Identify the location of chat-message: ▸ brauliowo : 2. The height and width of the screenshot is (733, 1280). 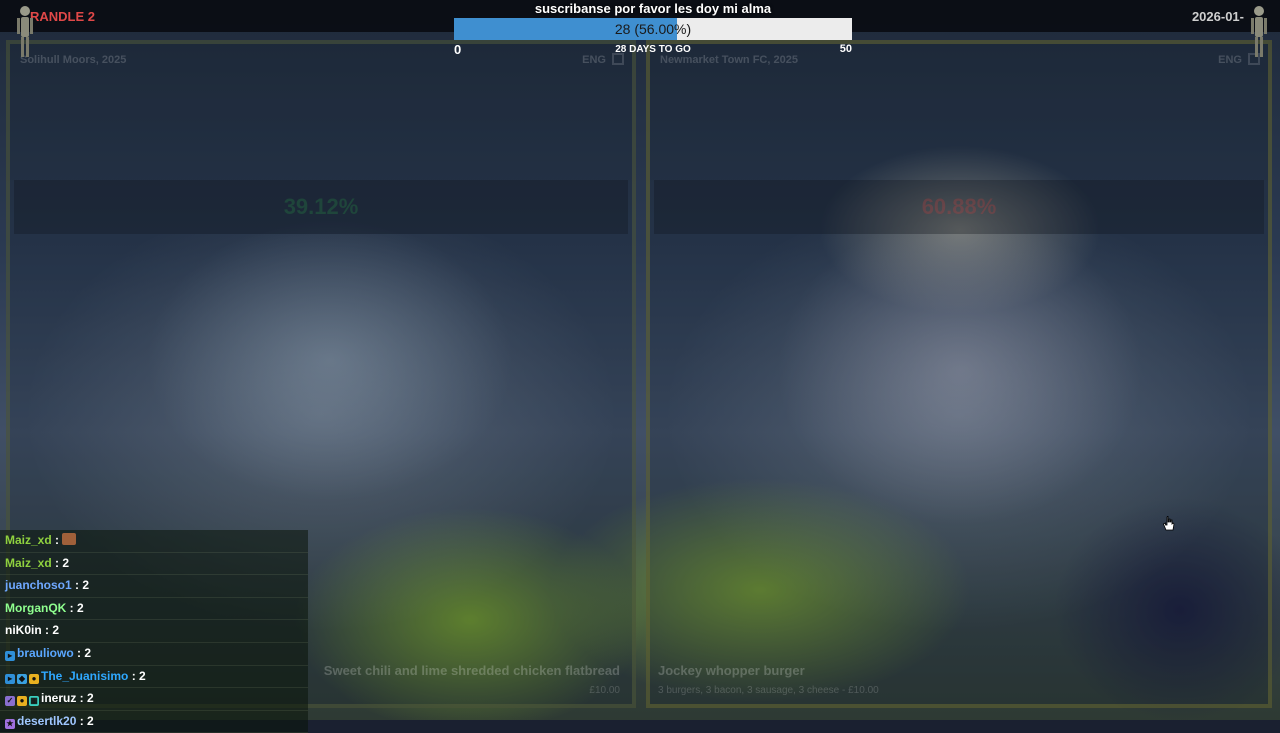
(154, 654).